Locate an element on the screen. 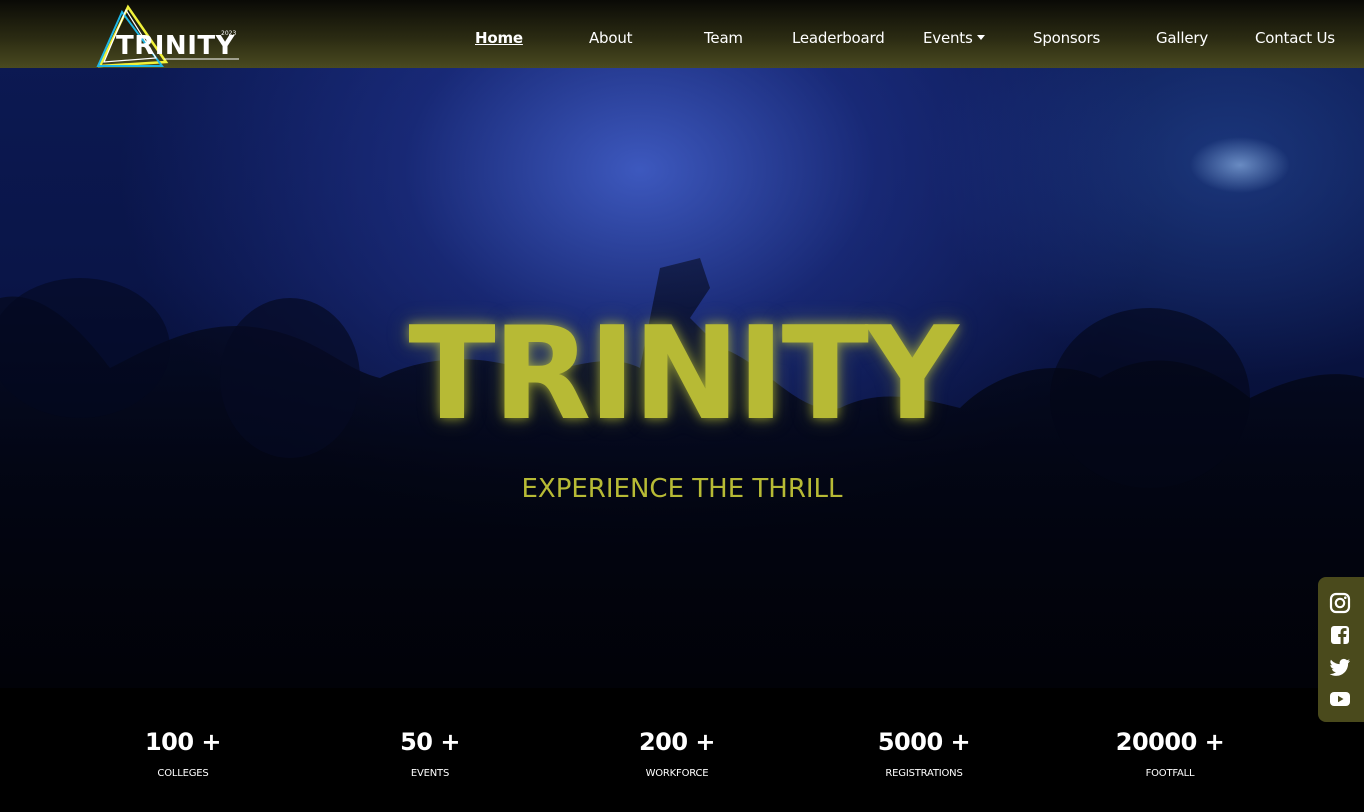 The height and width of the screenshot is (812, 1364). stat-workforce: 200 + WORKFORCE is located at coordinates (677, 753).